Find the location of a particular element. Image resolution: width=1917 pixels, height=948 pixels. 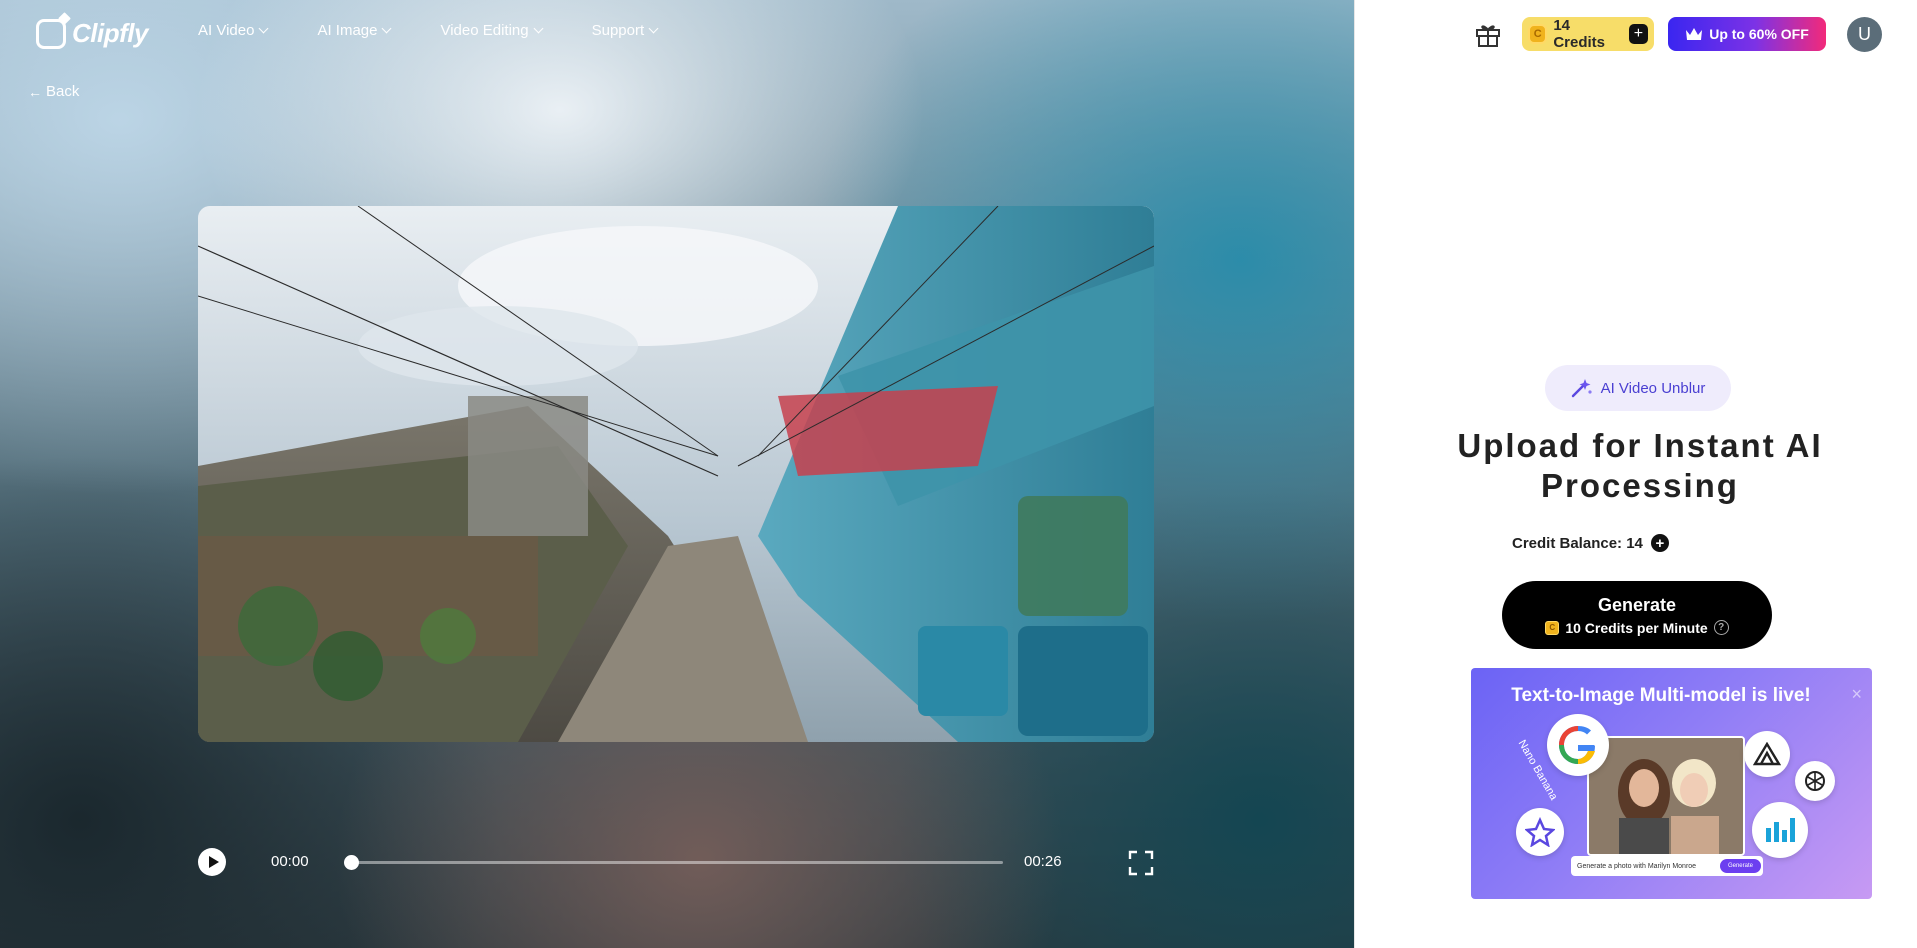

seek-thumb is located at coordinates (351, 862).